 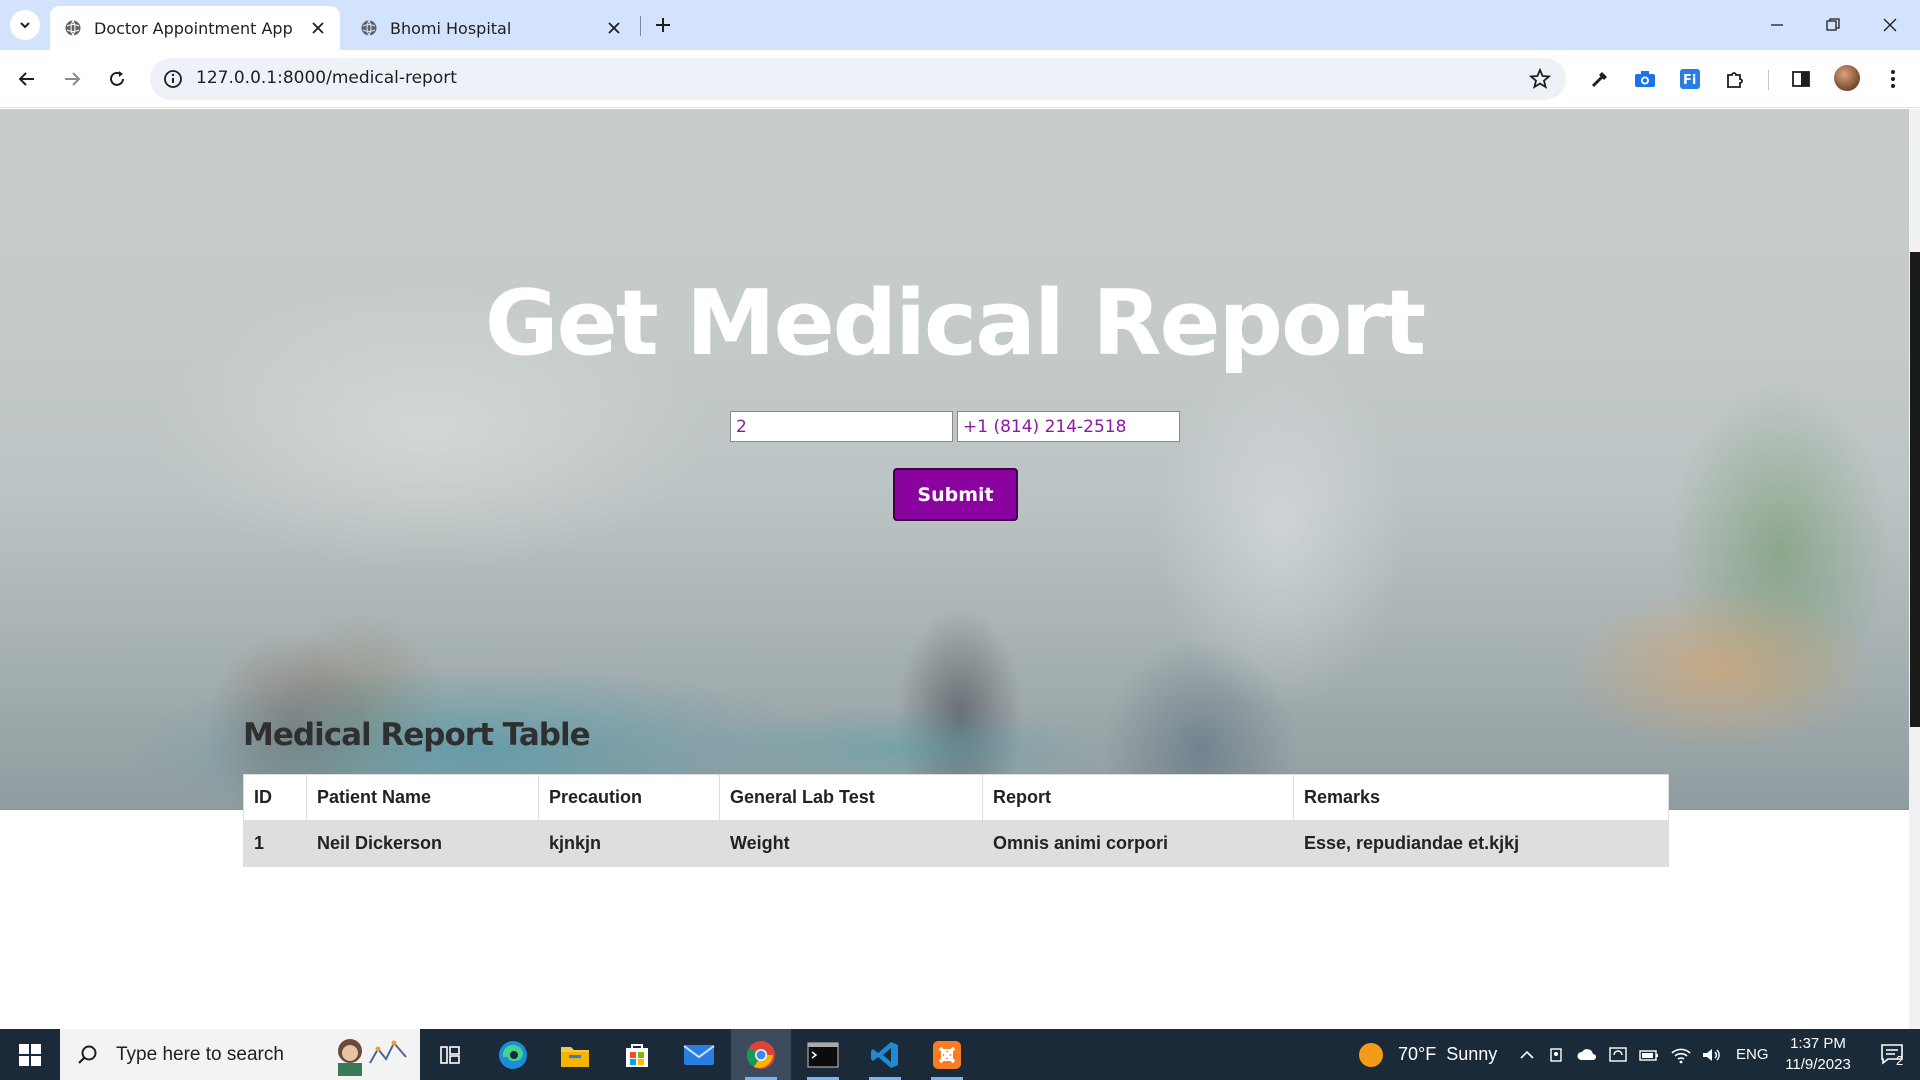 What do you see at coordinates (960, 25) in the screenshot?
I see `browser-tab-strip: Doctor Appointment App Bhomi Hospital` at bounding box center [960, 25].